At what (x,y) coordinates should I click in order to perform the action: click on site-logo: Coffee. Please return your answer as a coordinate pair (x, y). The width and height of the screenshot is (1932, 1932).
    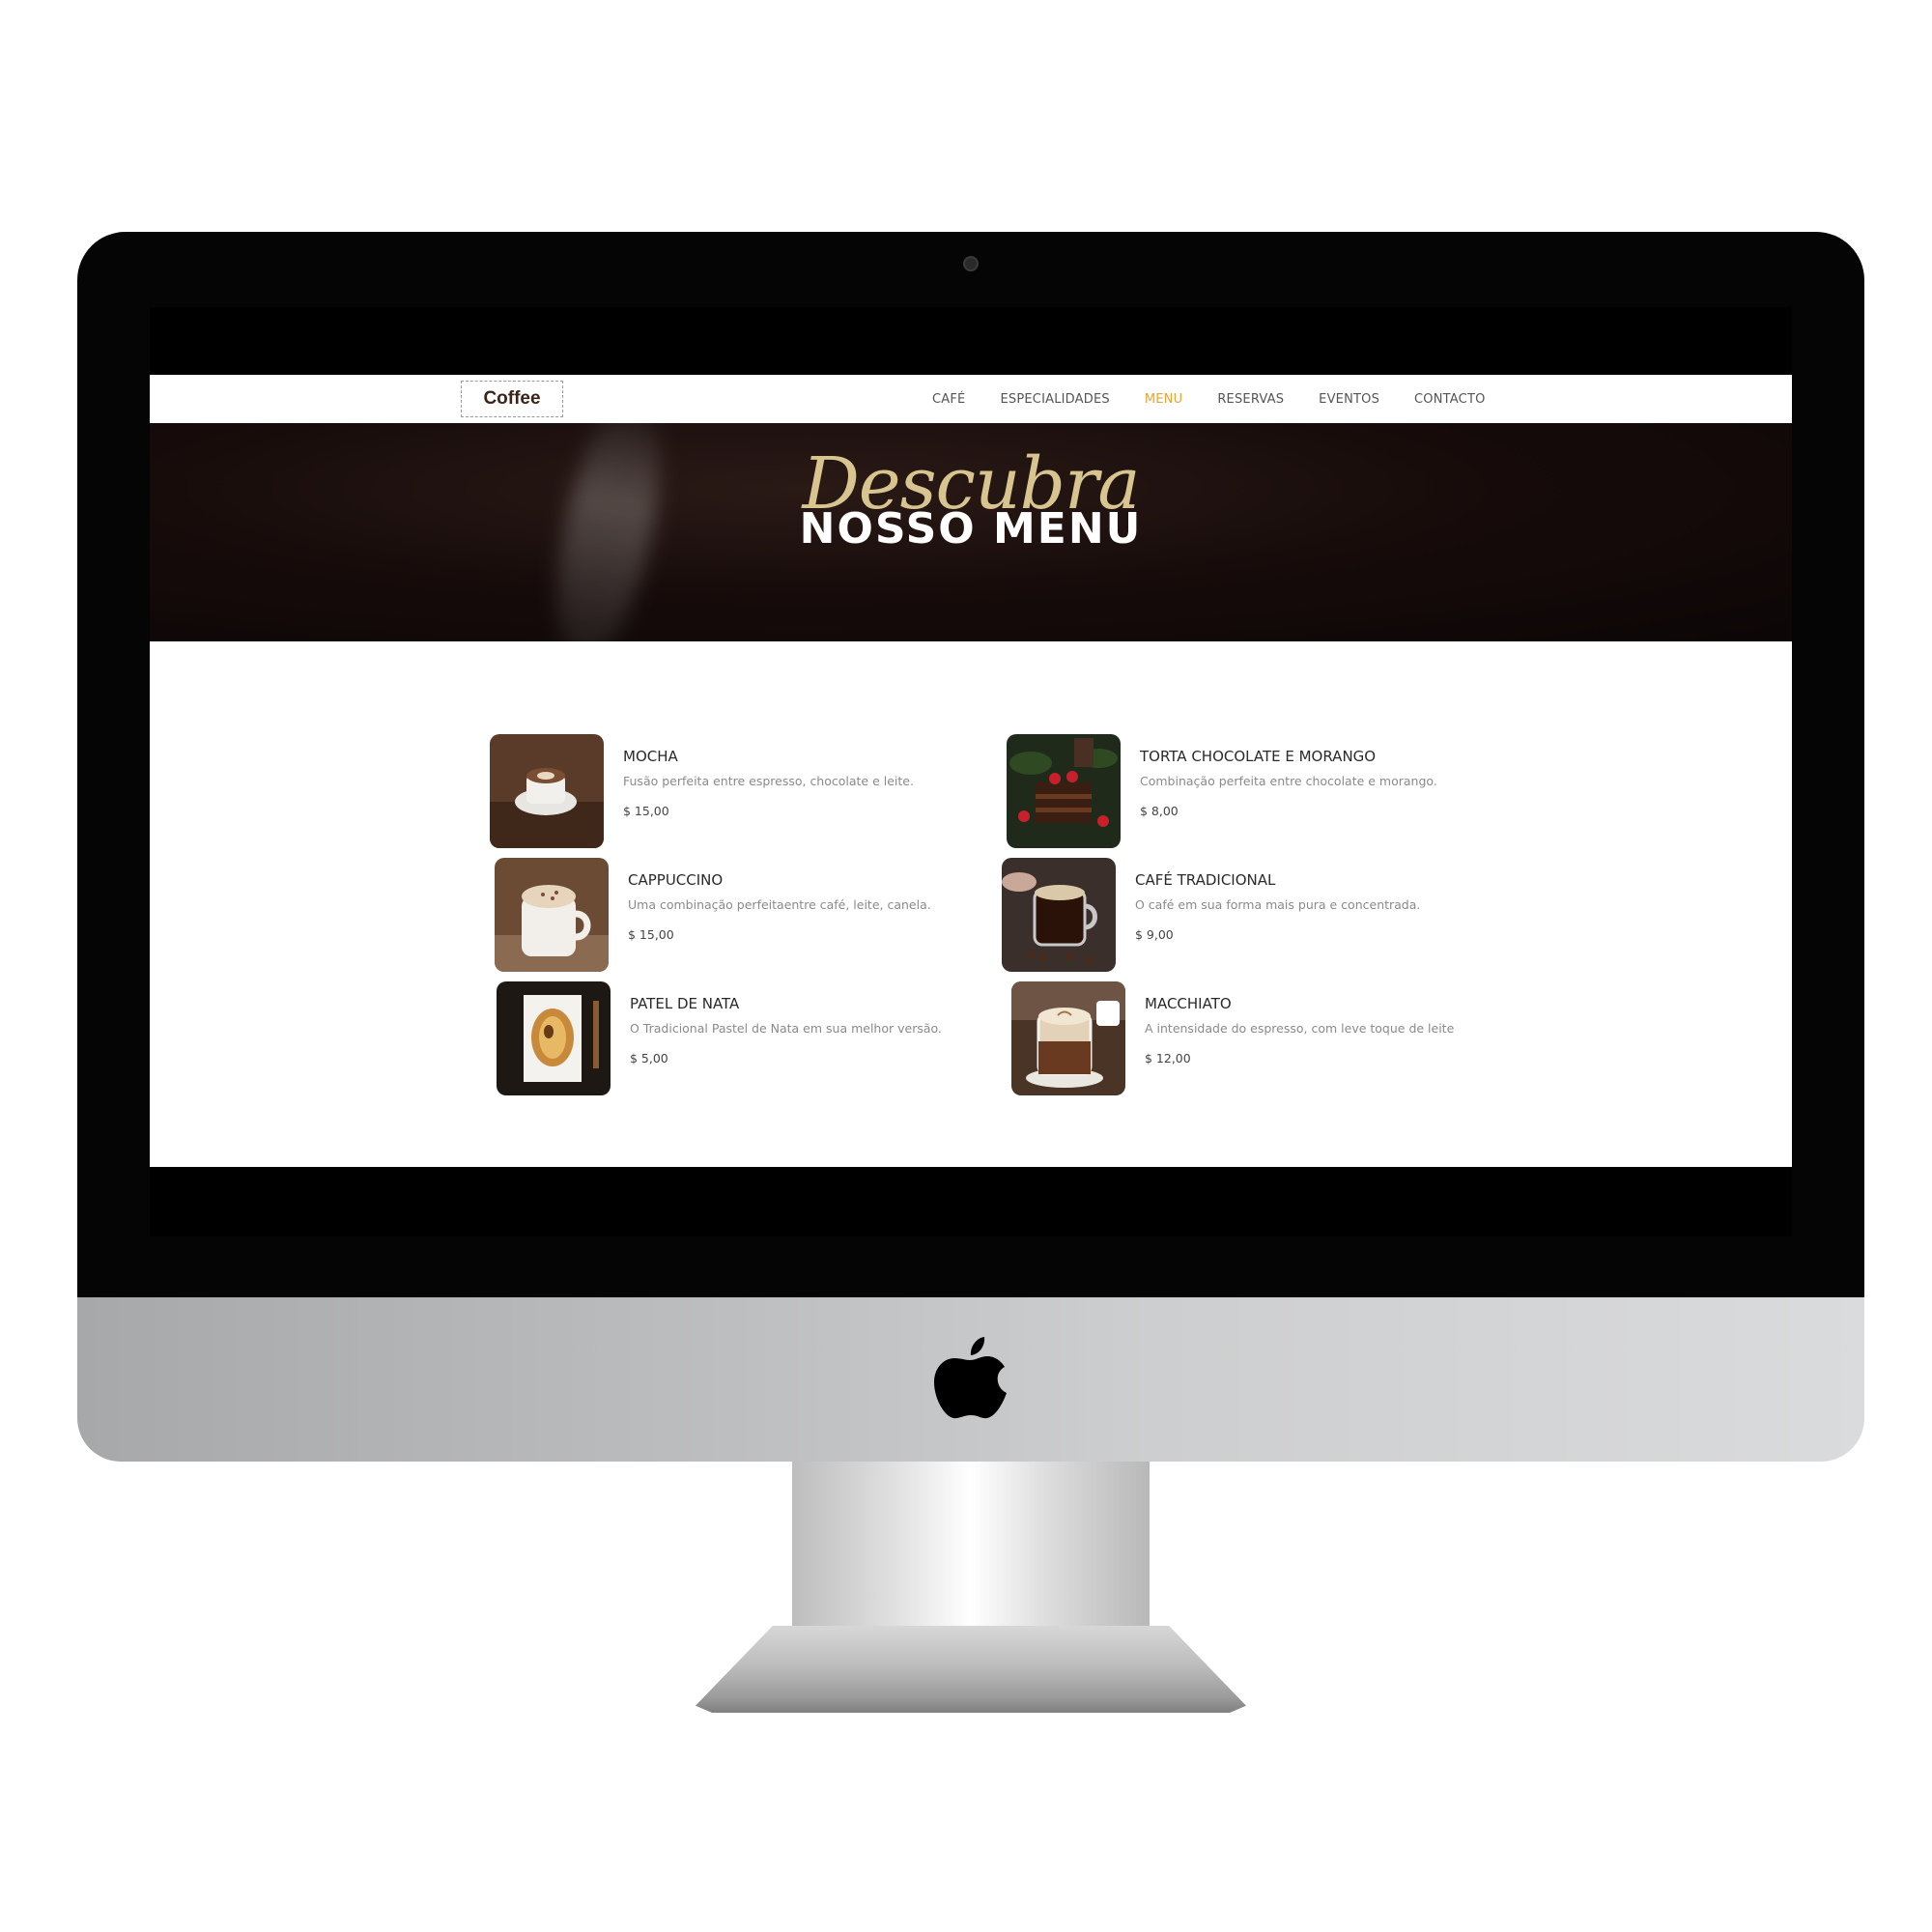
    Looking at the image, I should click on (512, 399).